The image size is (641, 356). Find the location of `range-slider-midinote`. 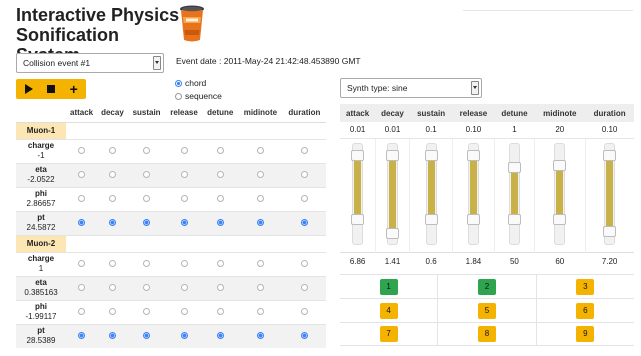

range-slider-midinote is located at coordinates (560, 193).